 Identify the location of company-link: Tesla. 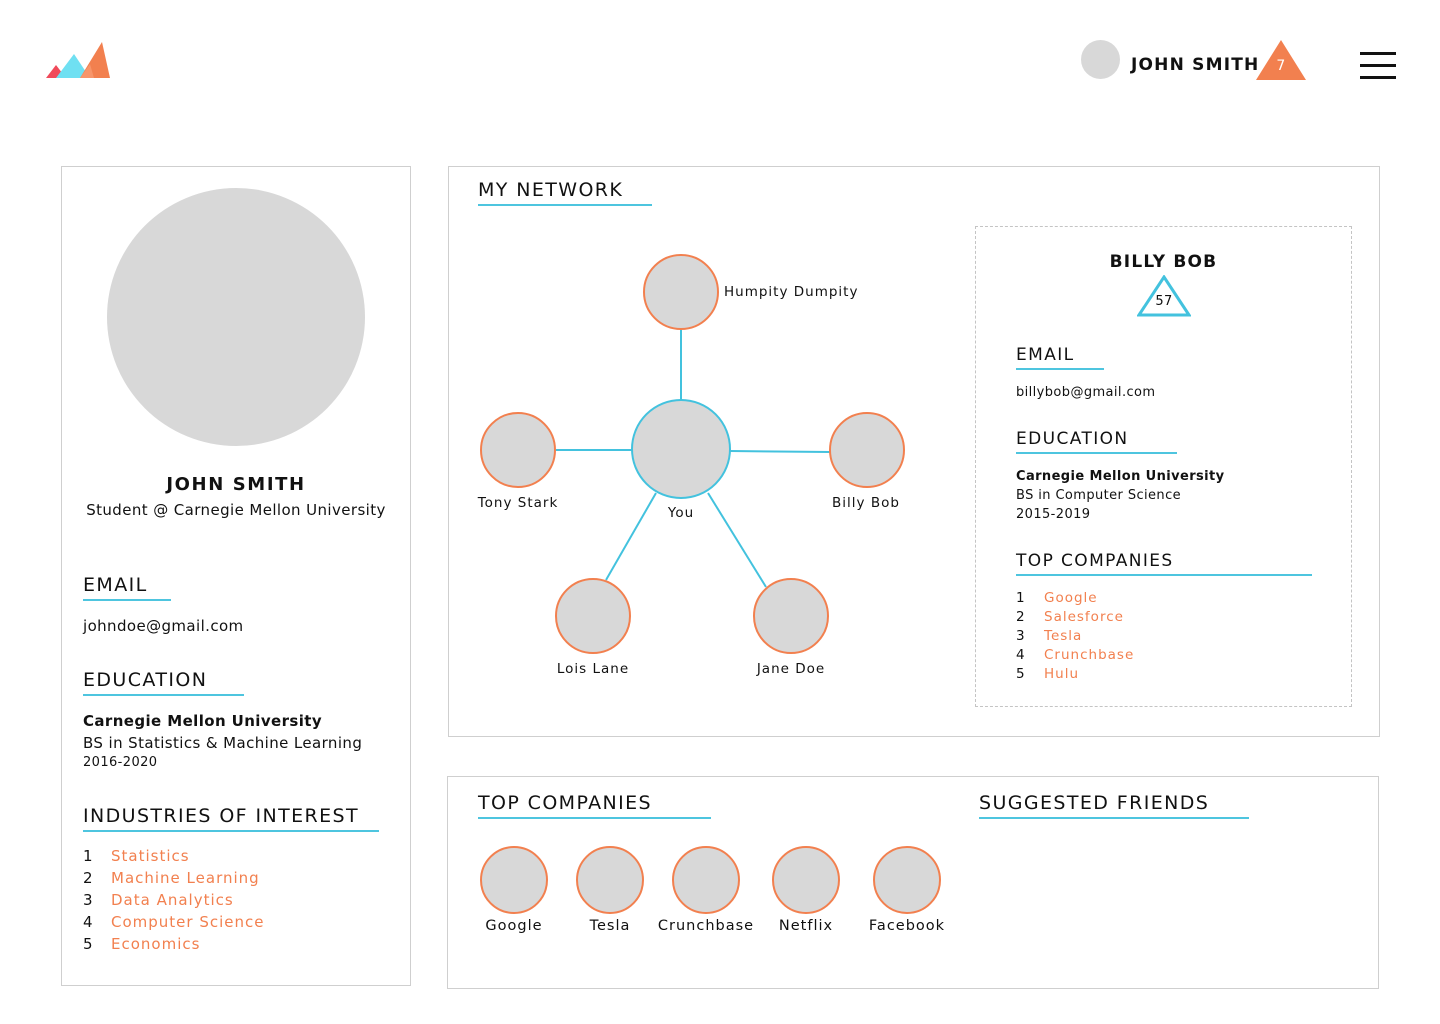
(1063, 636).